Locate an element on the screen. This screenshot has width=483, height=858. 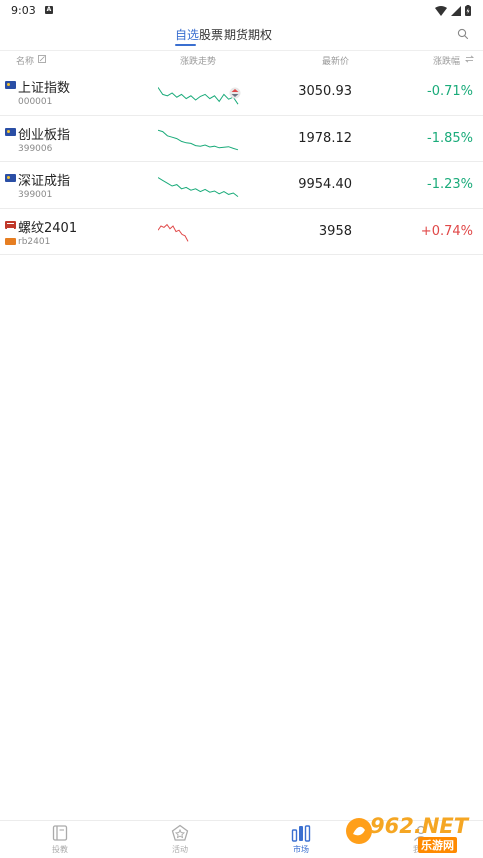
tab-watchlist: 自选 is located at coordinates (187, 34).